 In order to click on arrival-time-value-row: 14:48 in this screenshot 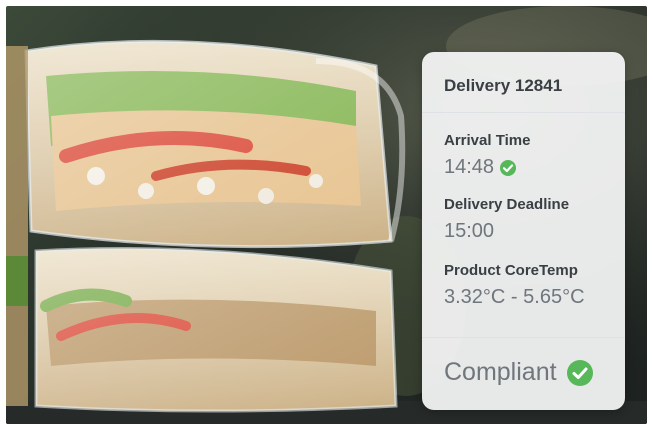, I will do `click(480, 167)`.